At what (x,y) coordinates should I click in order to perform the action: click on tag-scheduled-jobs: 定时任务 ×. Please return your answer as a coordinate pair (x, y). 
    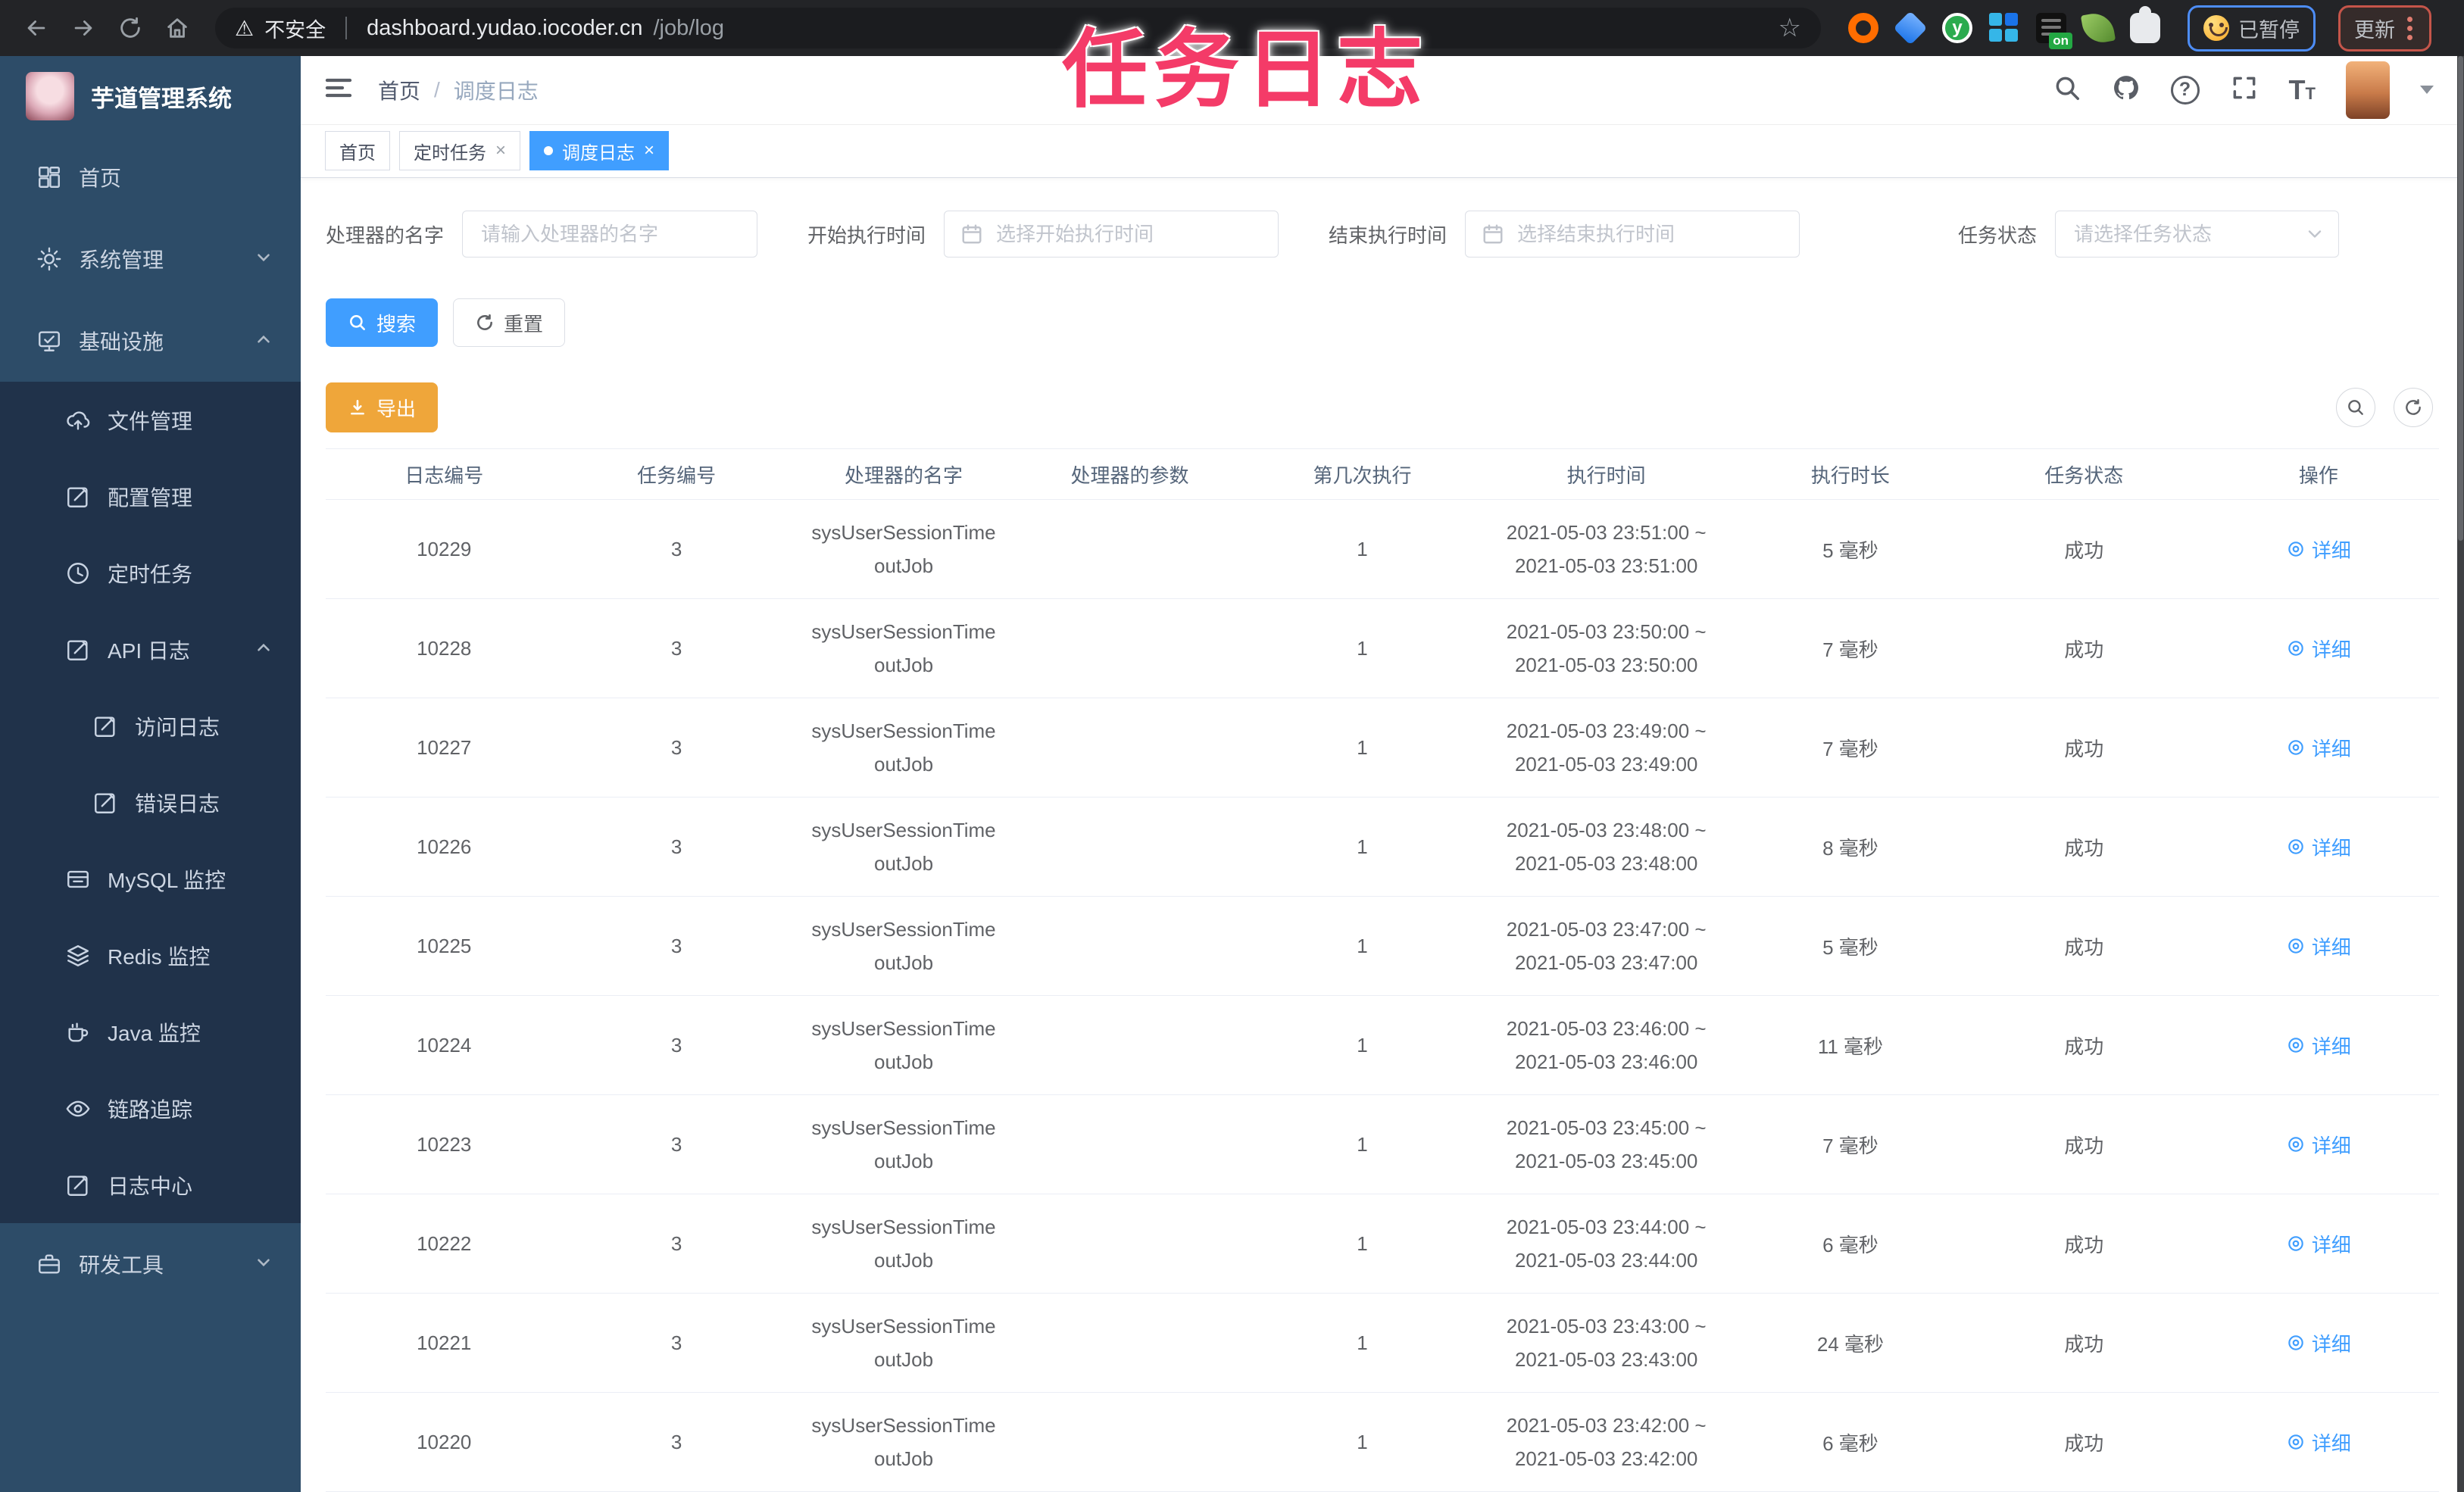
    Looking at the image, I should click on (460, 151).